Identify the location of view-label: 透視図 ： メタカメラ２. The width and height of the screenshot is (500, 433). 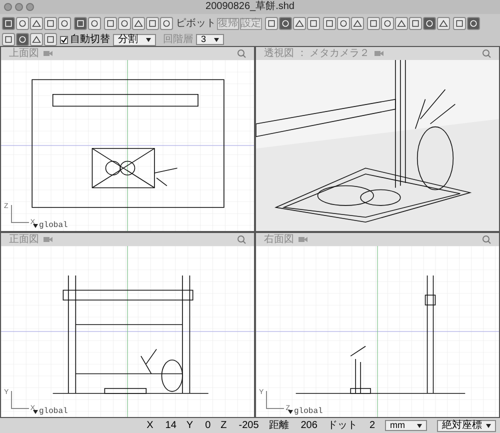
(317, 53).